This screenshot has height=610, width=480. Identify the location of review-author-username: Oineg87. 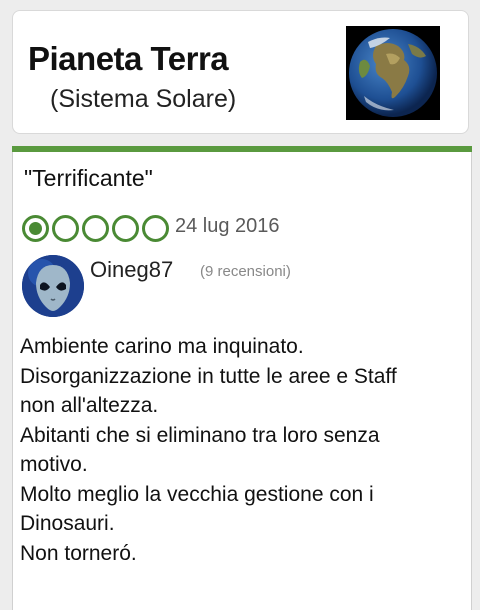
(131, 270).